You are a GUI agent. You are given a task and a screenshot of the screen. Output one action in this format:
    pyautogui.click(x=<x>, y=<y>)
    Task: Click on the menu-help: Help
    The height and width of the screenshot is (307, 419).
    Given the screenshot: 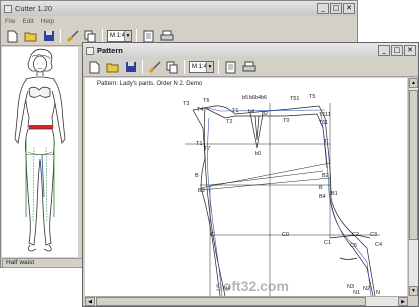 What is the action you would take?
    pyautogui.click(x=47, y=21)
    